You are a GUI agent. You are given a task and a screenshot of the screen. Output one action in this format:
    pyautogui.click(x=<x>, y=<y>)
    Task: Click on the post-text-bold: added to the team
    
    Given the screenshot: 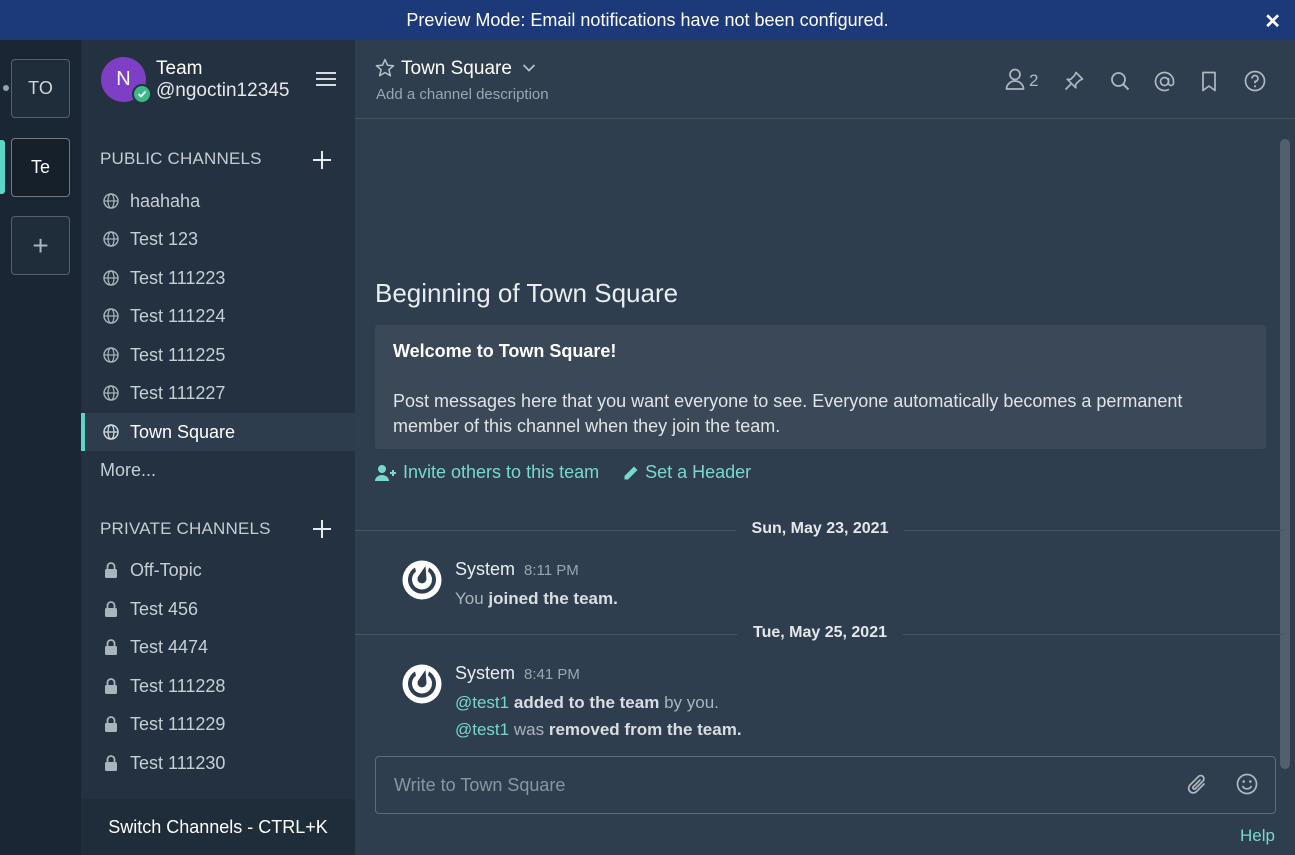 What is the action you would take?
    pyautogui.click(x=586, y=702)
    